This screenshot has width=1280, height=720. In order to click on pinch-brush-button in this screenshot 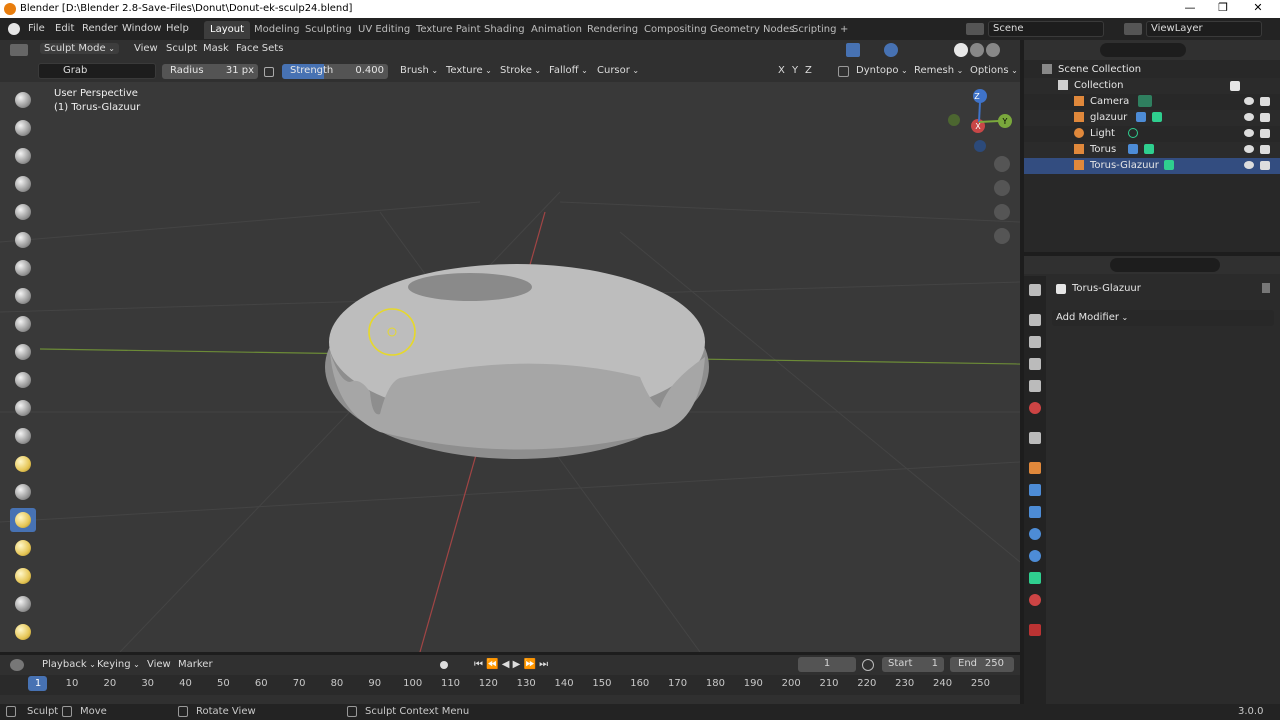, I will do `click(23, 492)`.